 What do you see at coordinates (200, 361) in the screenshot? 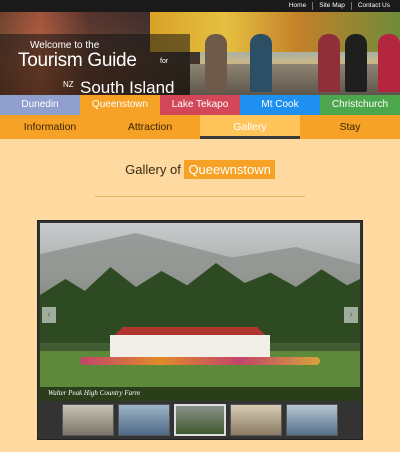
I see `photo-flower-bed` at bounding box center [200, 361].